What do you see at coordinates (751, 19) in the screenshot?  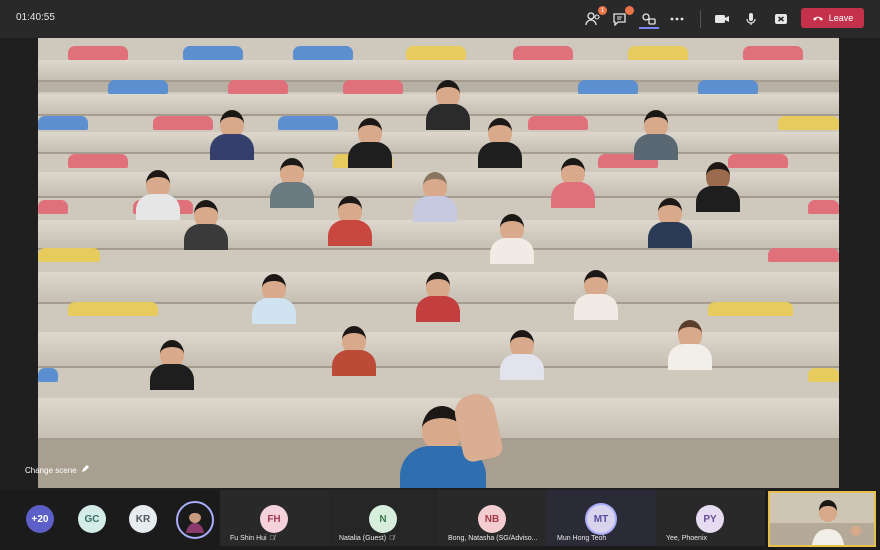 I see `mic-icon` at bounding box center [751, 19].